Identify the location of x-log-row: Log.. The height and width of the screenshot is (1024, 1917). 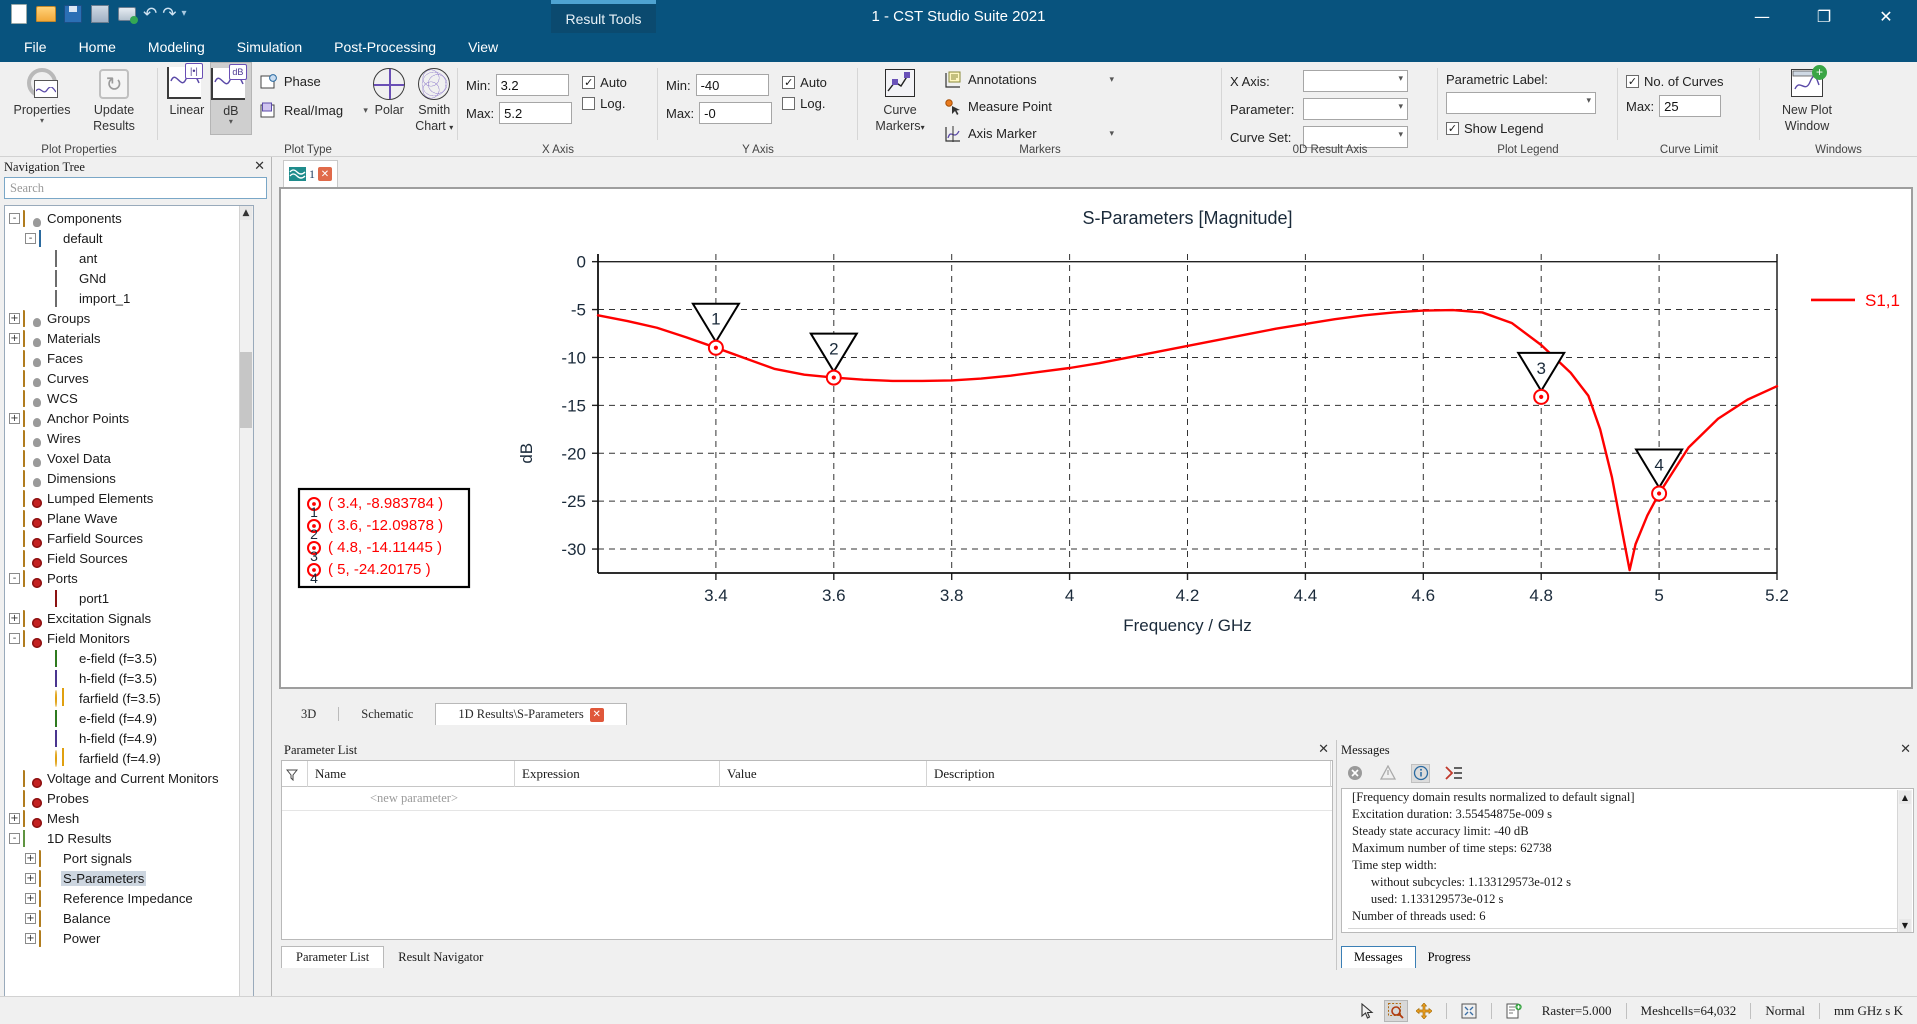
(604, 103).